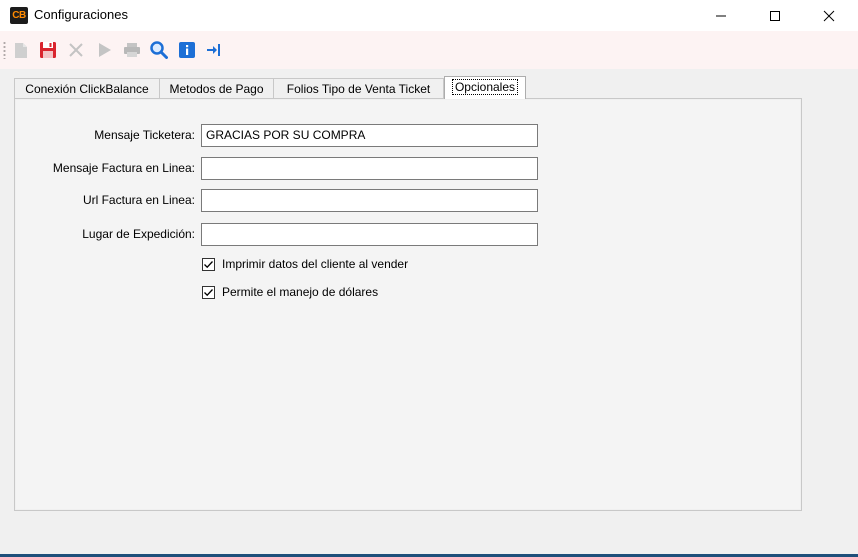 Image resolution: width=858 pixels, height=557 pixels. I want to click on minimize-icon, so click(721, 15).